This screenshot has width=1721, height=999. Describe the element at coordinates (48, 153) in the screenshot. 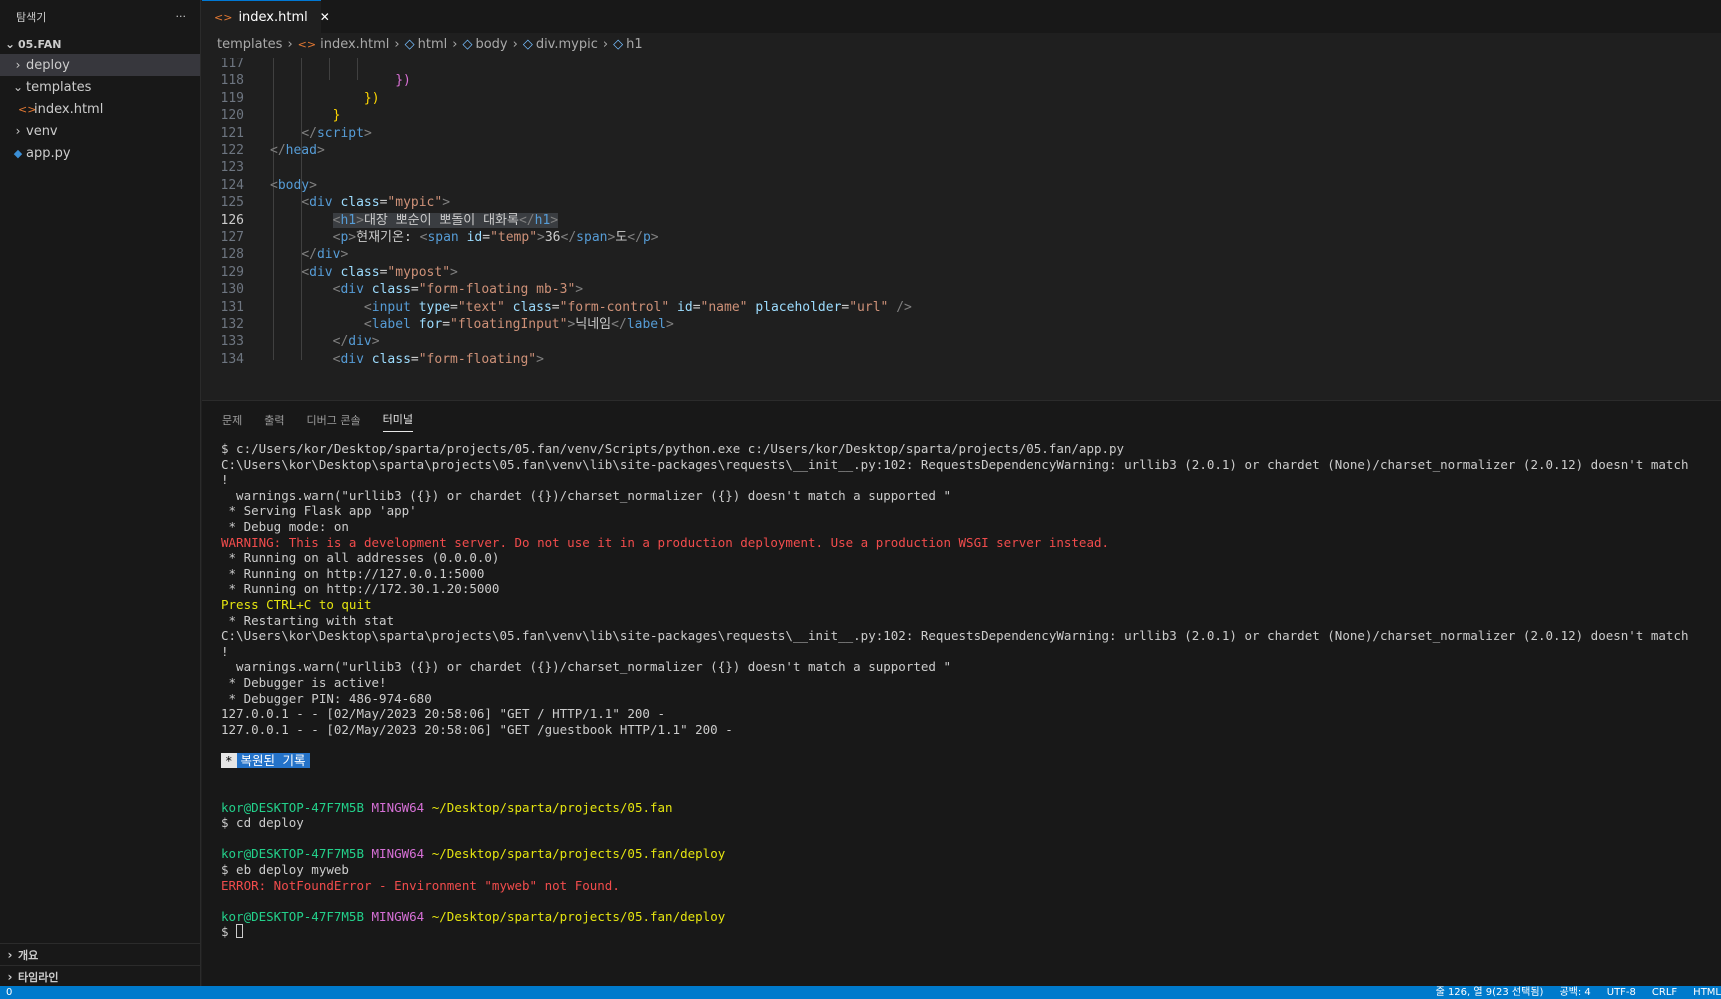

I see `tree-item-label: app.py` at that location.